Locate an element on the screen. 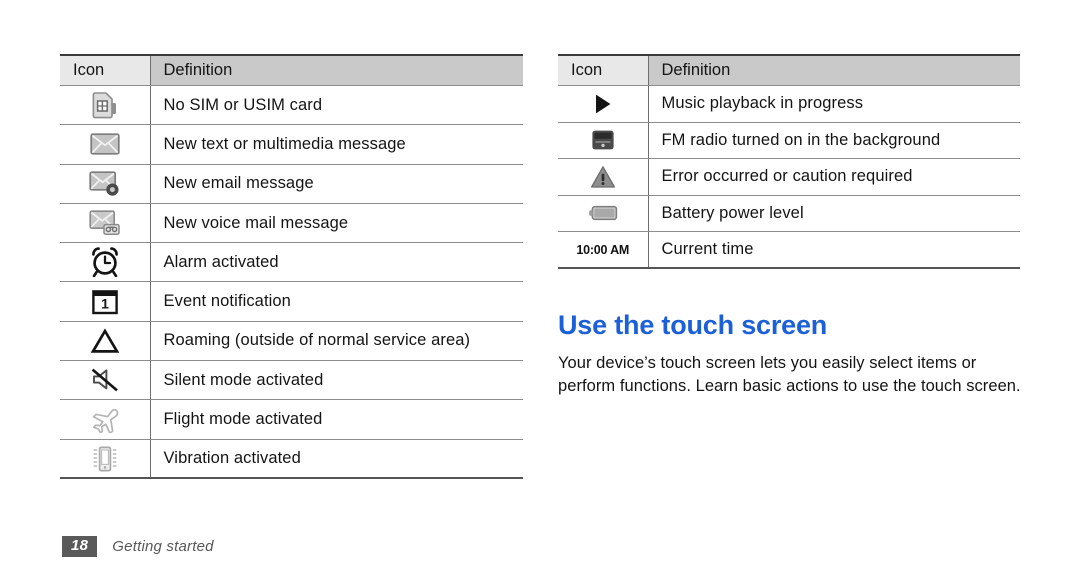 The image size is (1080, 586). play-icon is located at coordinates (603, 104).